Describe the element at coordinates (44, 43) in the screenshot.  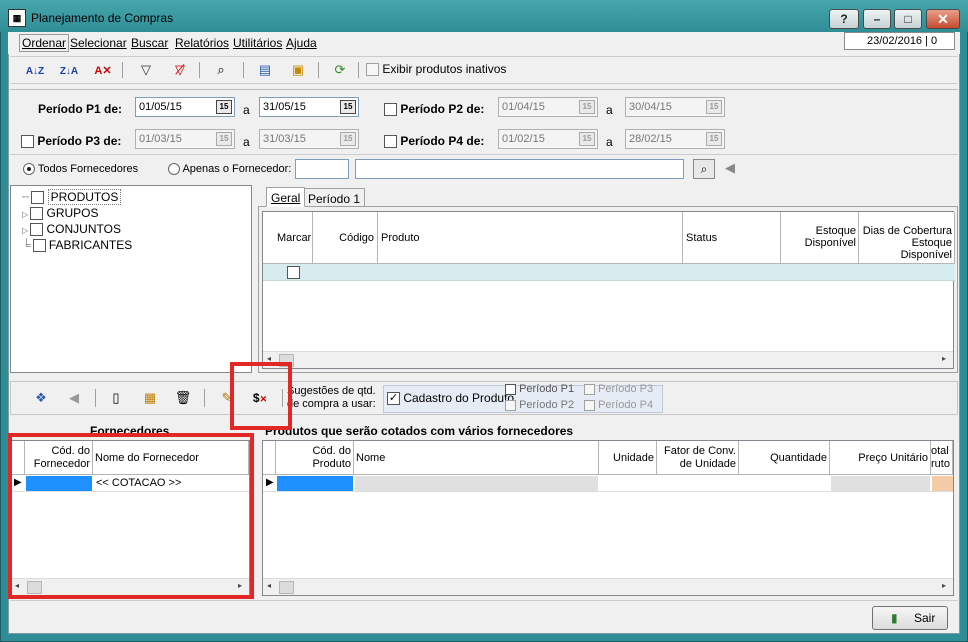
I see `menu-ordenar: Ordenar` at that location.